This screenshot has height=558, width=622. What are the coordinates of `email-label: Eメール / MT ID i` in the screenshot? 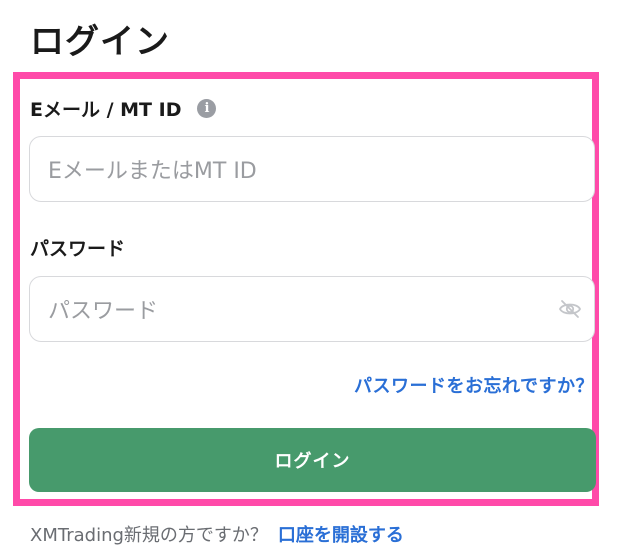 It's located at (123, 108).